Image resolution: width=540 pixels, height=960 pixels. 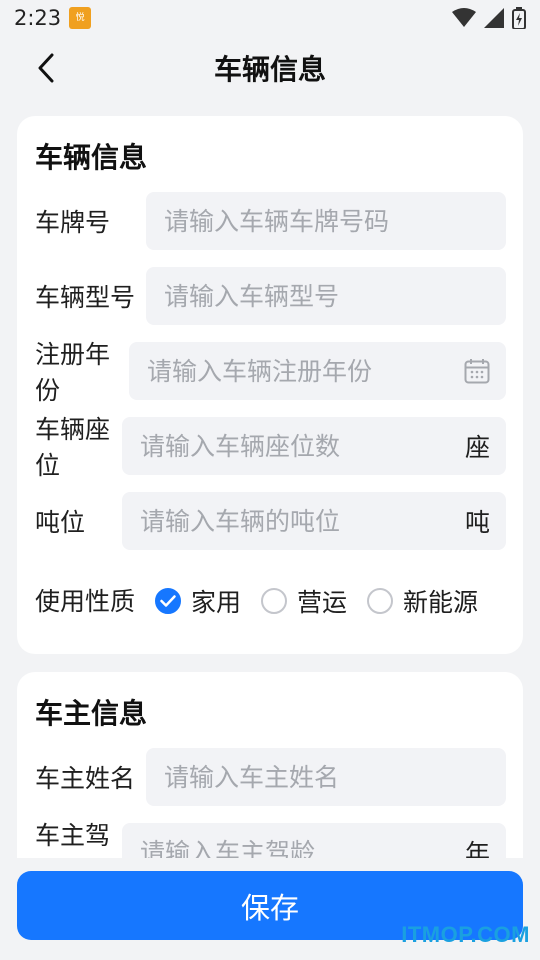 I want to click on owner-name-field, so click(x=326, y=777).